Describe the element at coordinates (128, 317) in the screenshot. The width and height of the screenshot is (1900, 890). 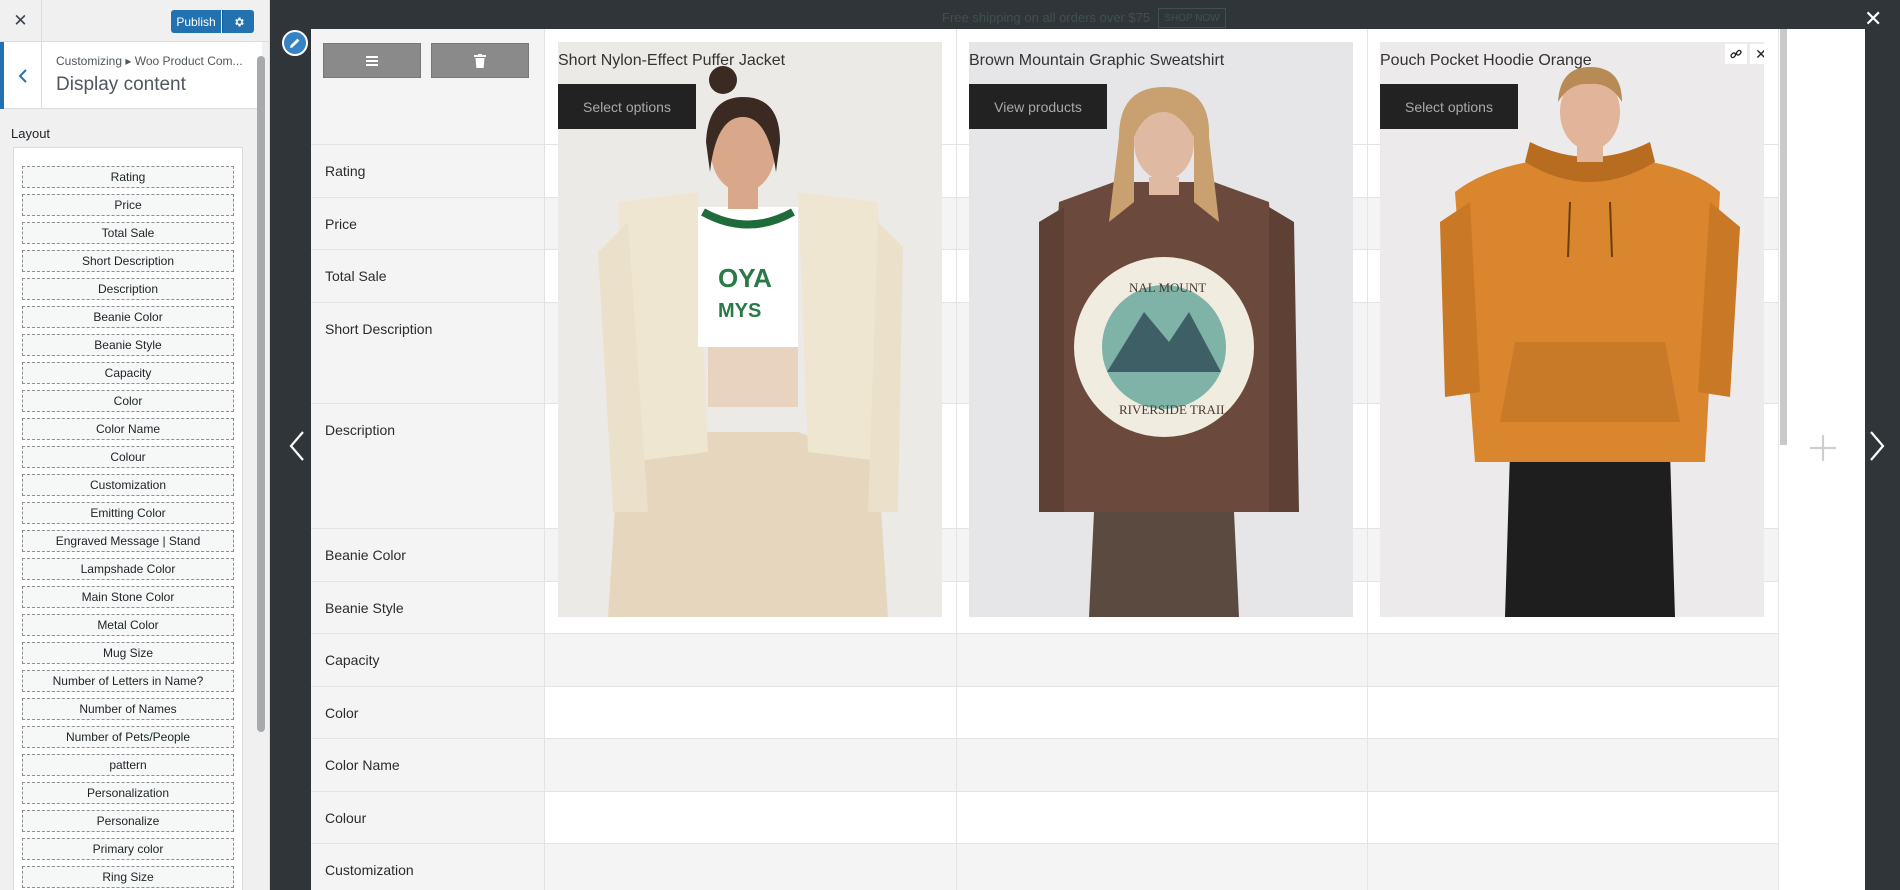
I see `layout-item: Beanie Color` at that location.